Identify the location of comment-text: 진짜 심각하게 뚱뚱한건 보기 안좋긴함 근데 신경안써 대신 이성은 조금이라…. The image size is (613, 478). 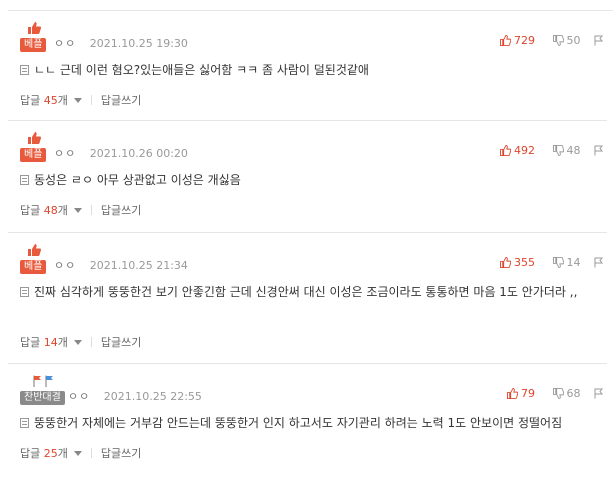
(313, 292).